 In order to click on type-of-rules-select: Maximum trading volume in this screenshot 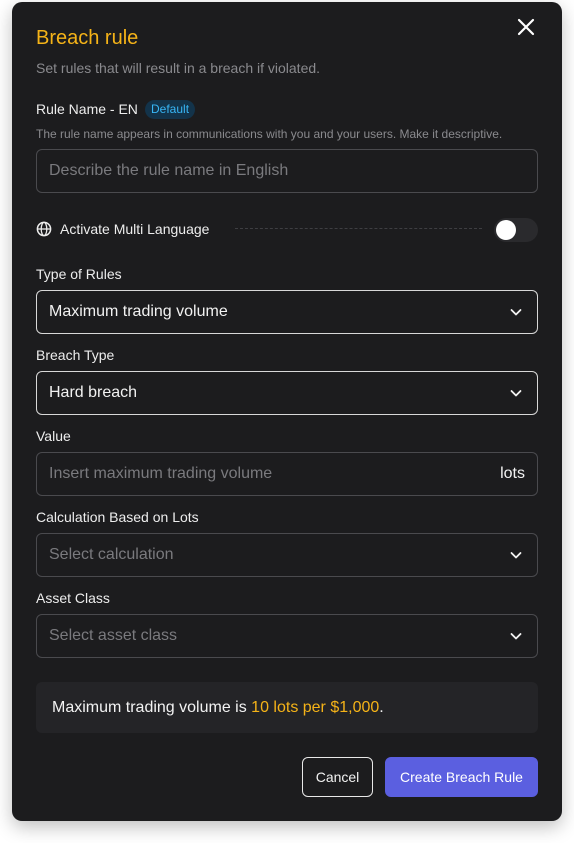, I will do `click(287, 312)`.